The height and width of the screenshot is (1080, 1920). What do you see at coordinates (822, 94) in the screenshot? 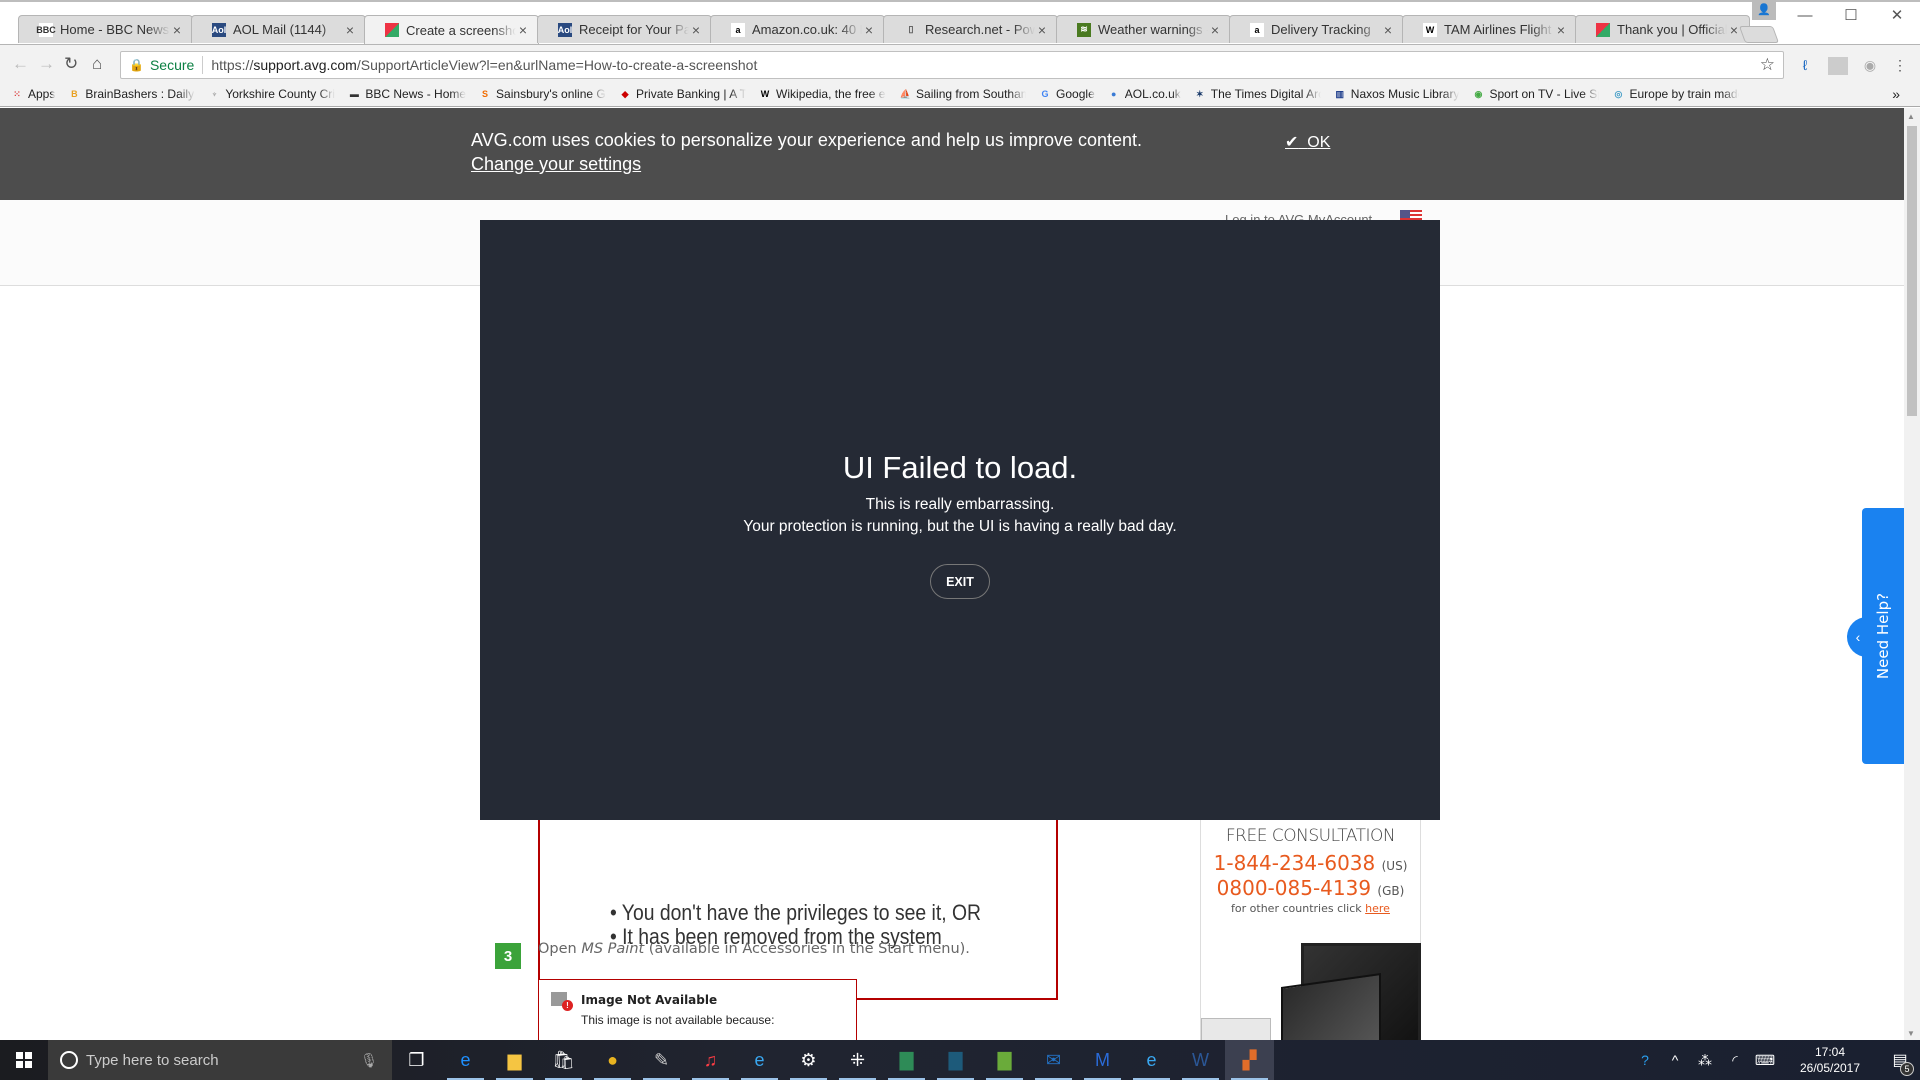
I see `bookmark-item: W Wikipedia, the free en` at bounding box center [822, 94].